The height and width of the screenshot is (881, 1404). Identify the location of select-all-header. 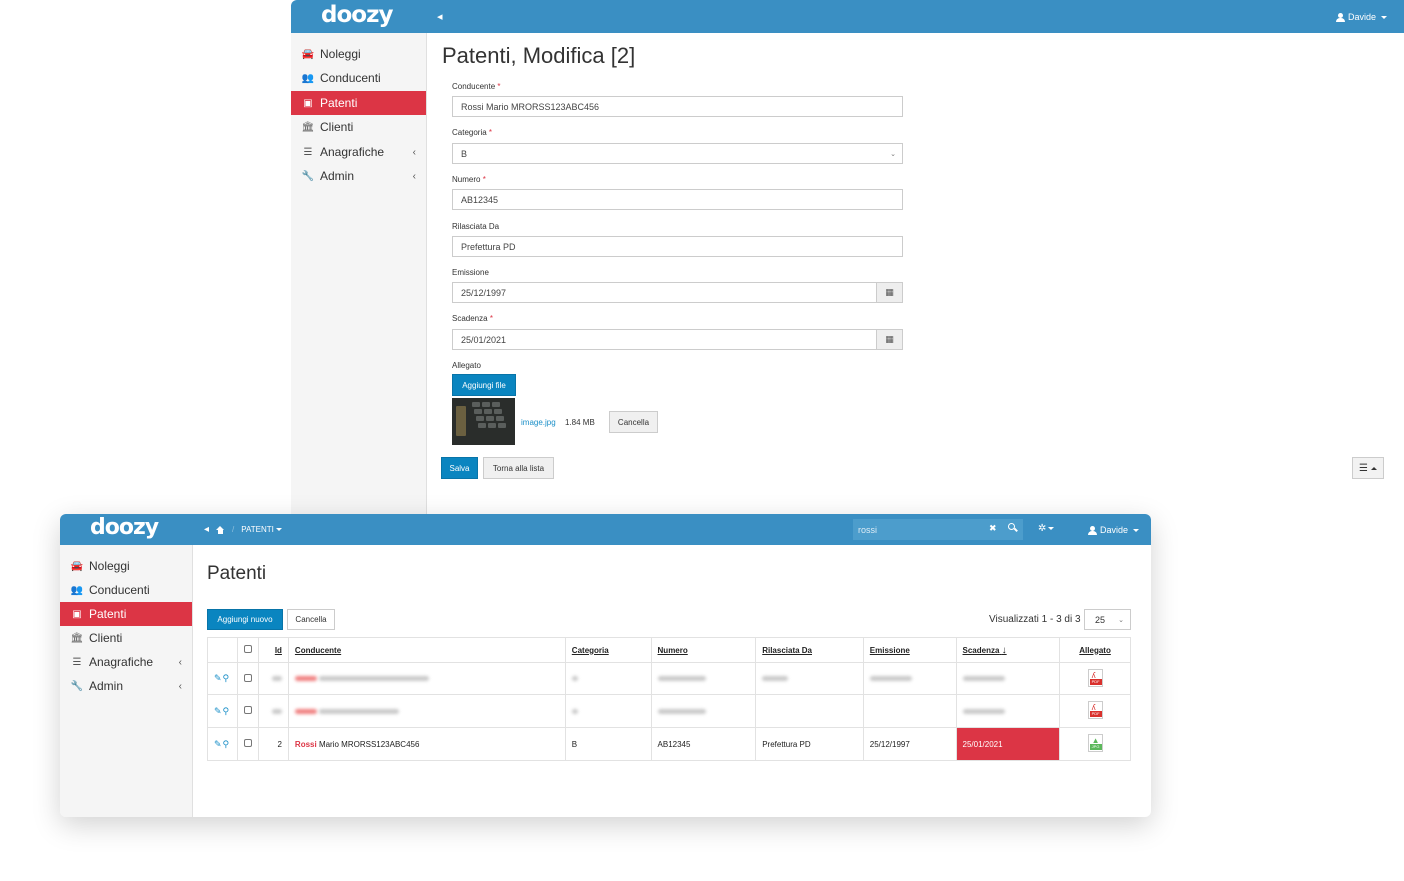
(247, 650).